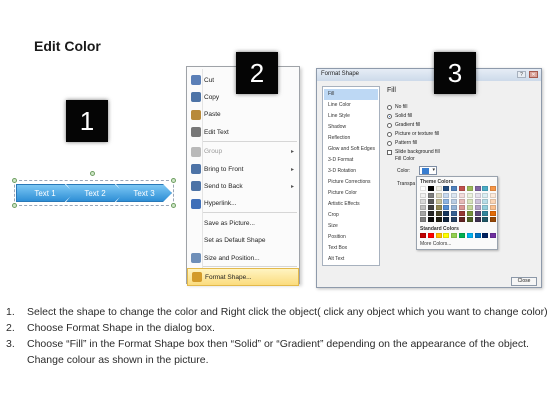 Image resolution: width=560 pixels, height=420 pixels. Describe the element at coordinates (351, 138) in the screenshot. I see `nav-item-reflection: Reflection` at that location.